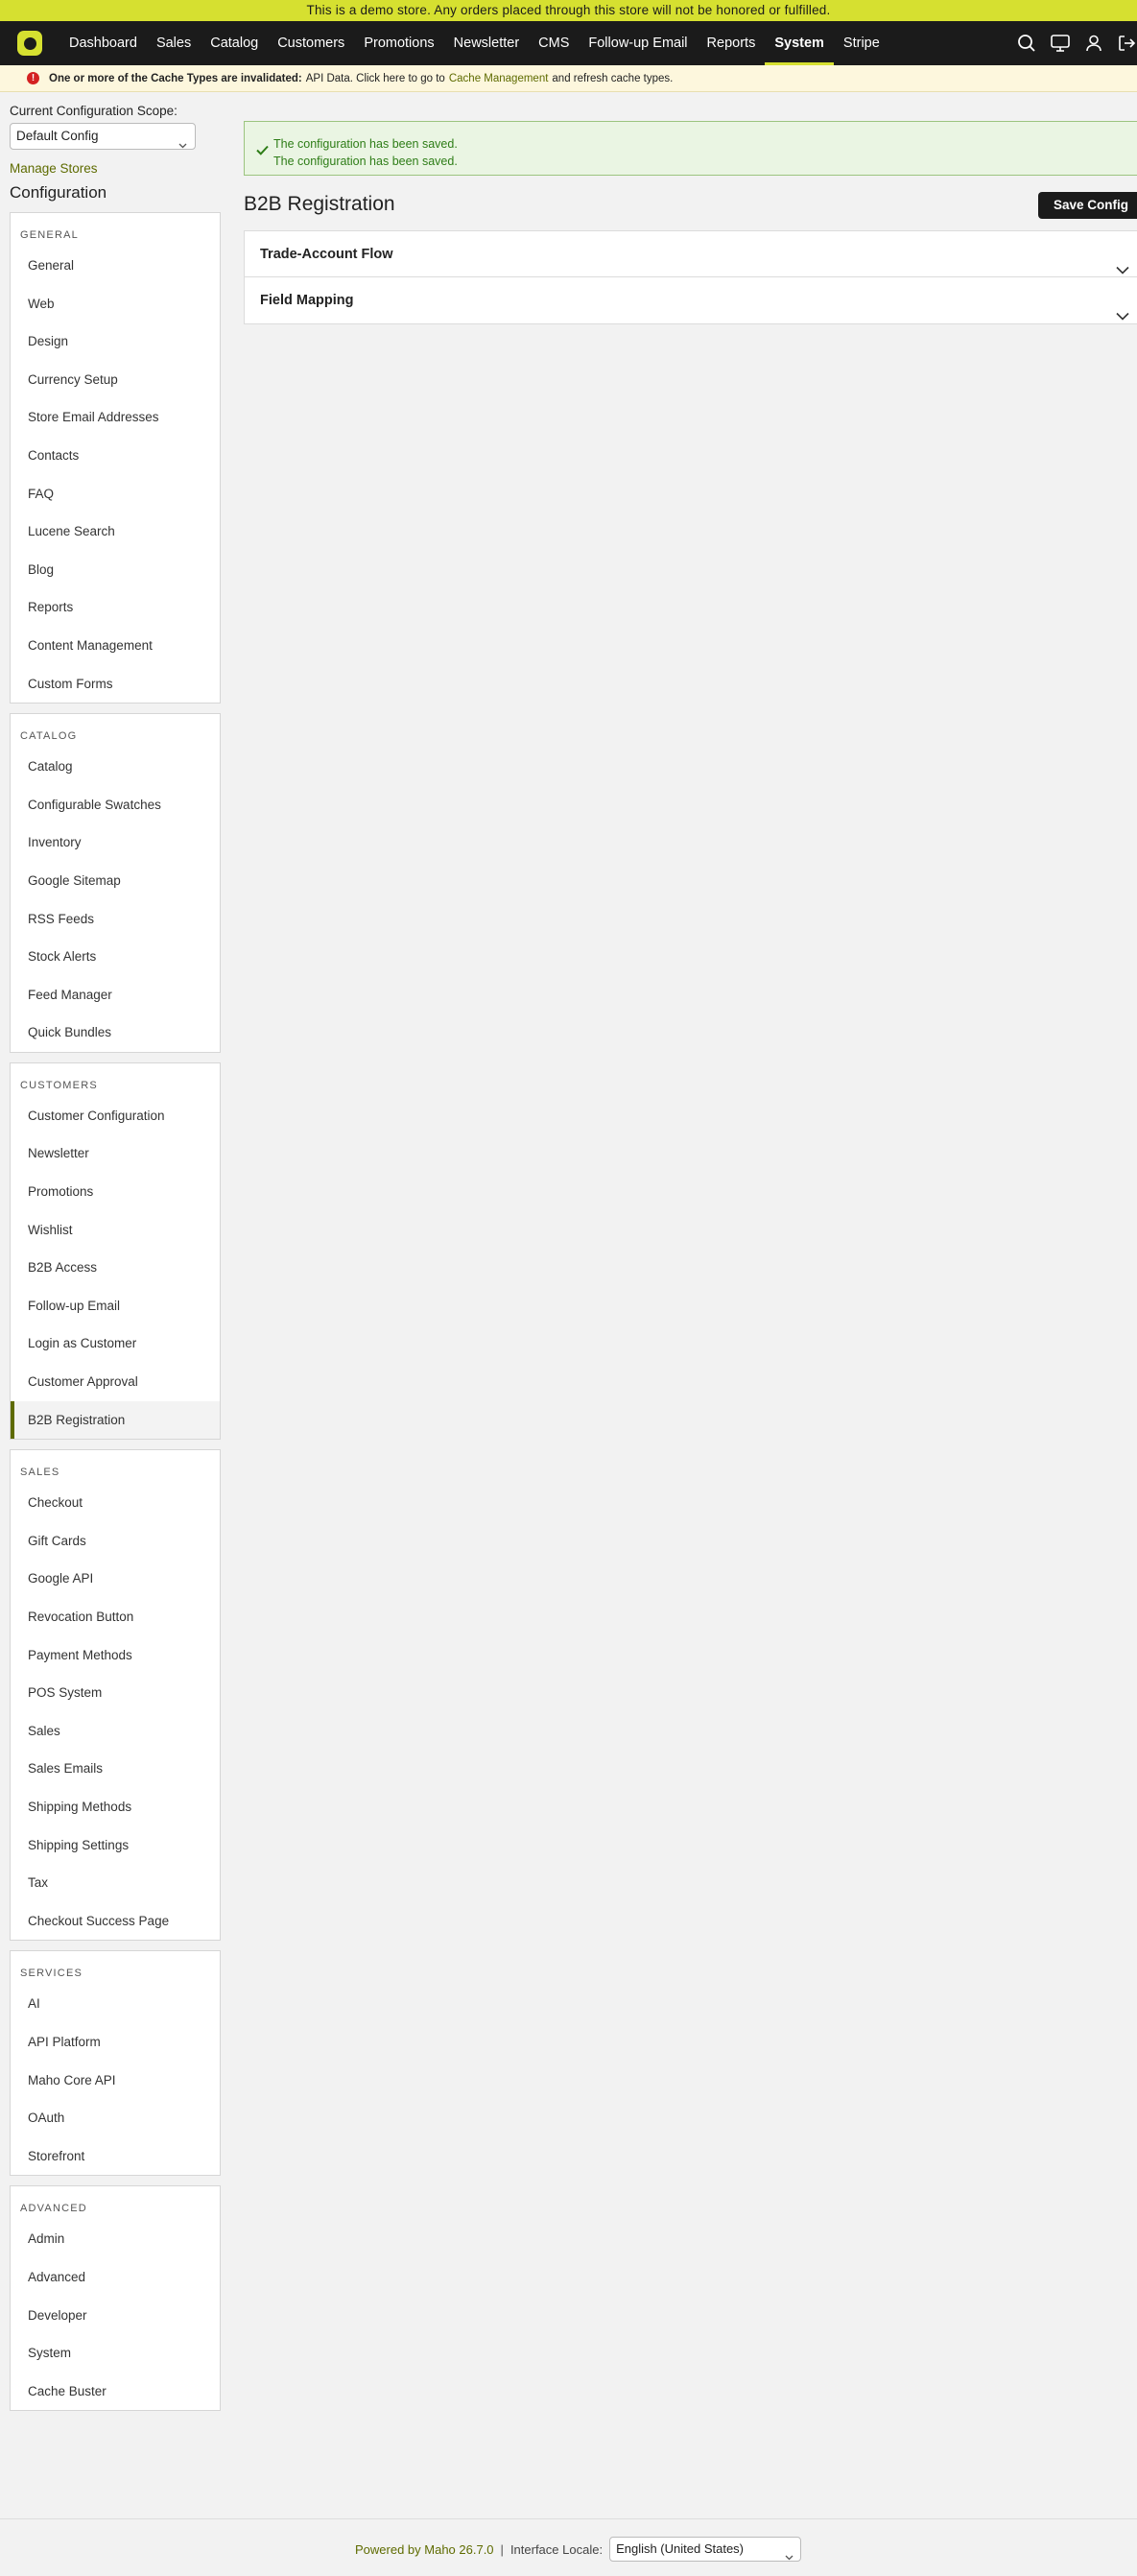  Describe the element at coordinates (40, 1473) in the screenshot. I see `config-group-title: Sales` at that location.